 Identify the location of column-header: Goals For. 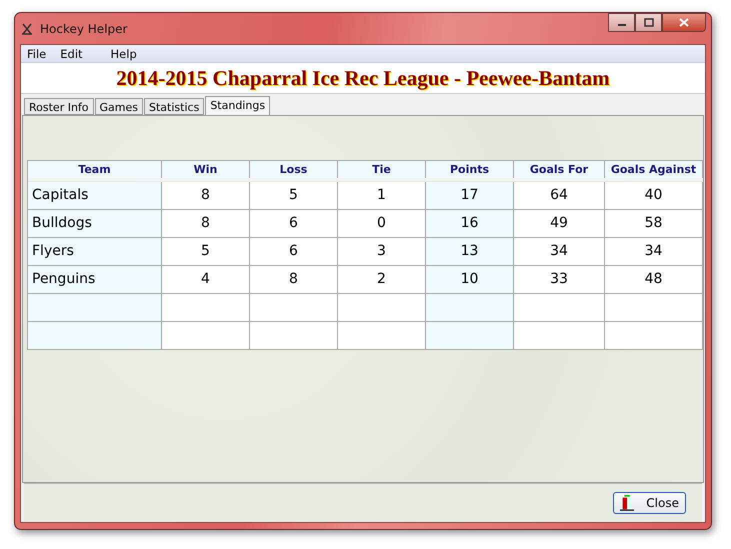
(559, 169).